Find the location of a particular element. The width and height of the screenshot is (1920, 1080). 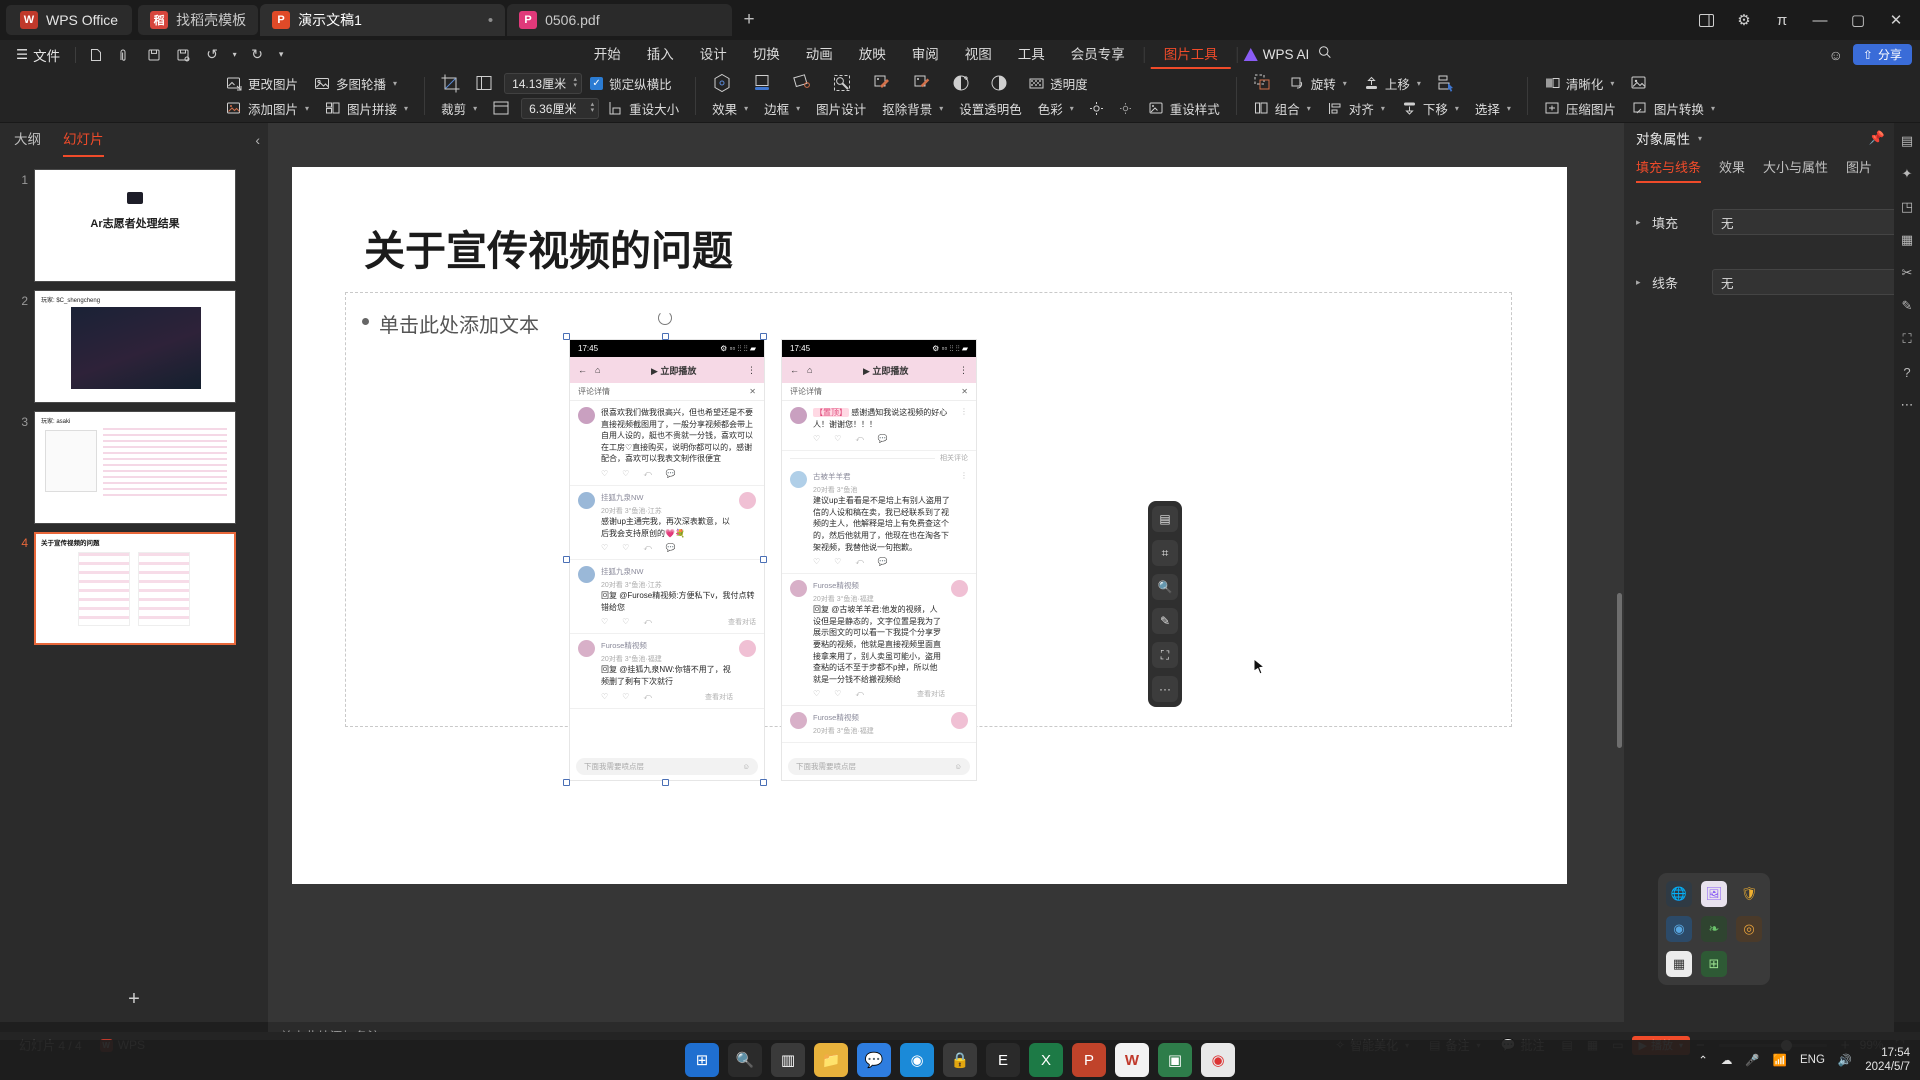

volume-icon: 🔊 is located at coordinates (1845, 1060).